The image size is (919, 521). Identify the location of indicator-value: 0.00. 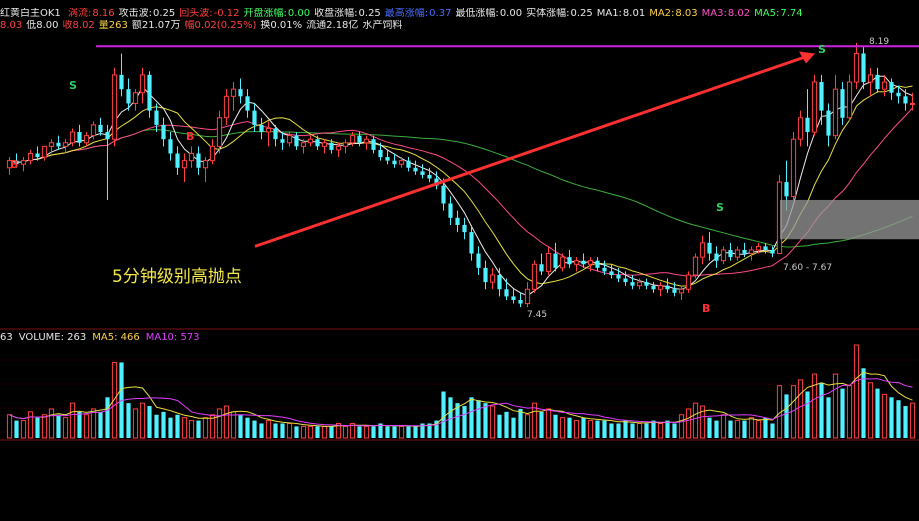
(511, 13).